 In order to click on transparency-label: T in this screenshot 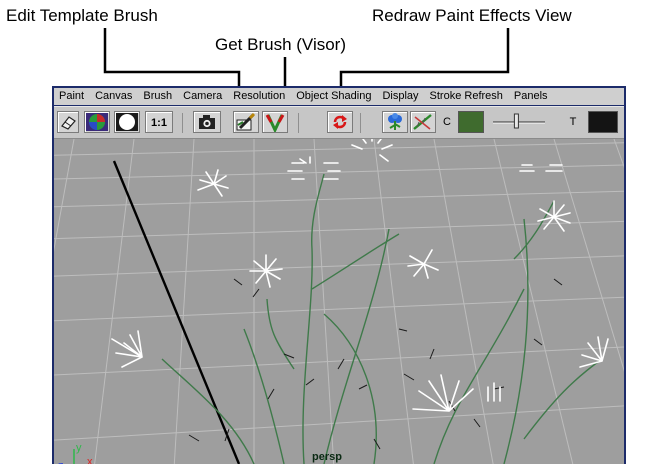, I will do `click(573, 122)`.